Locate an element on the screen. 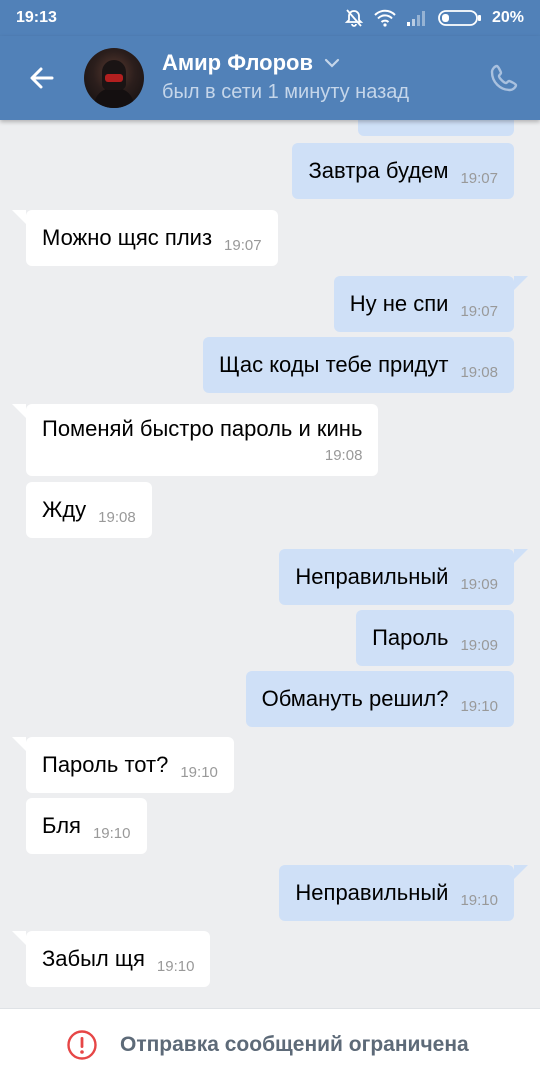 The height and width of the screenshot is (1080, 540). message-bubble: Пароль 19:09 is located at coordinates (435, 638).